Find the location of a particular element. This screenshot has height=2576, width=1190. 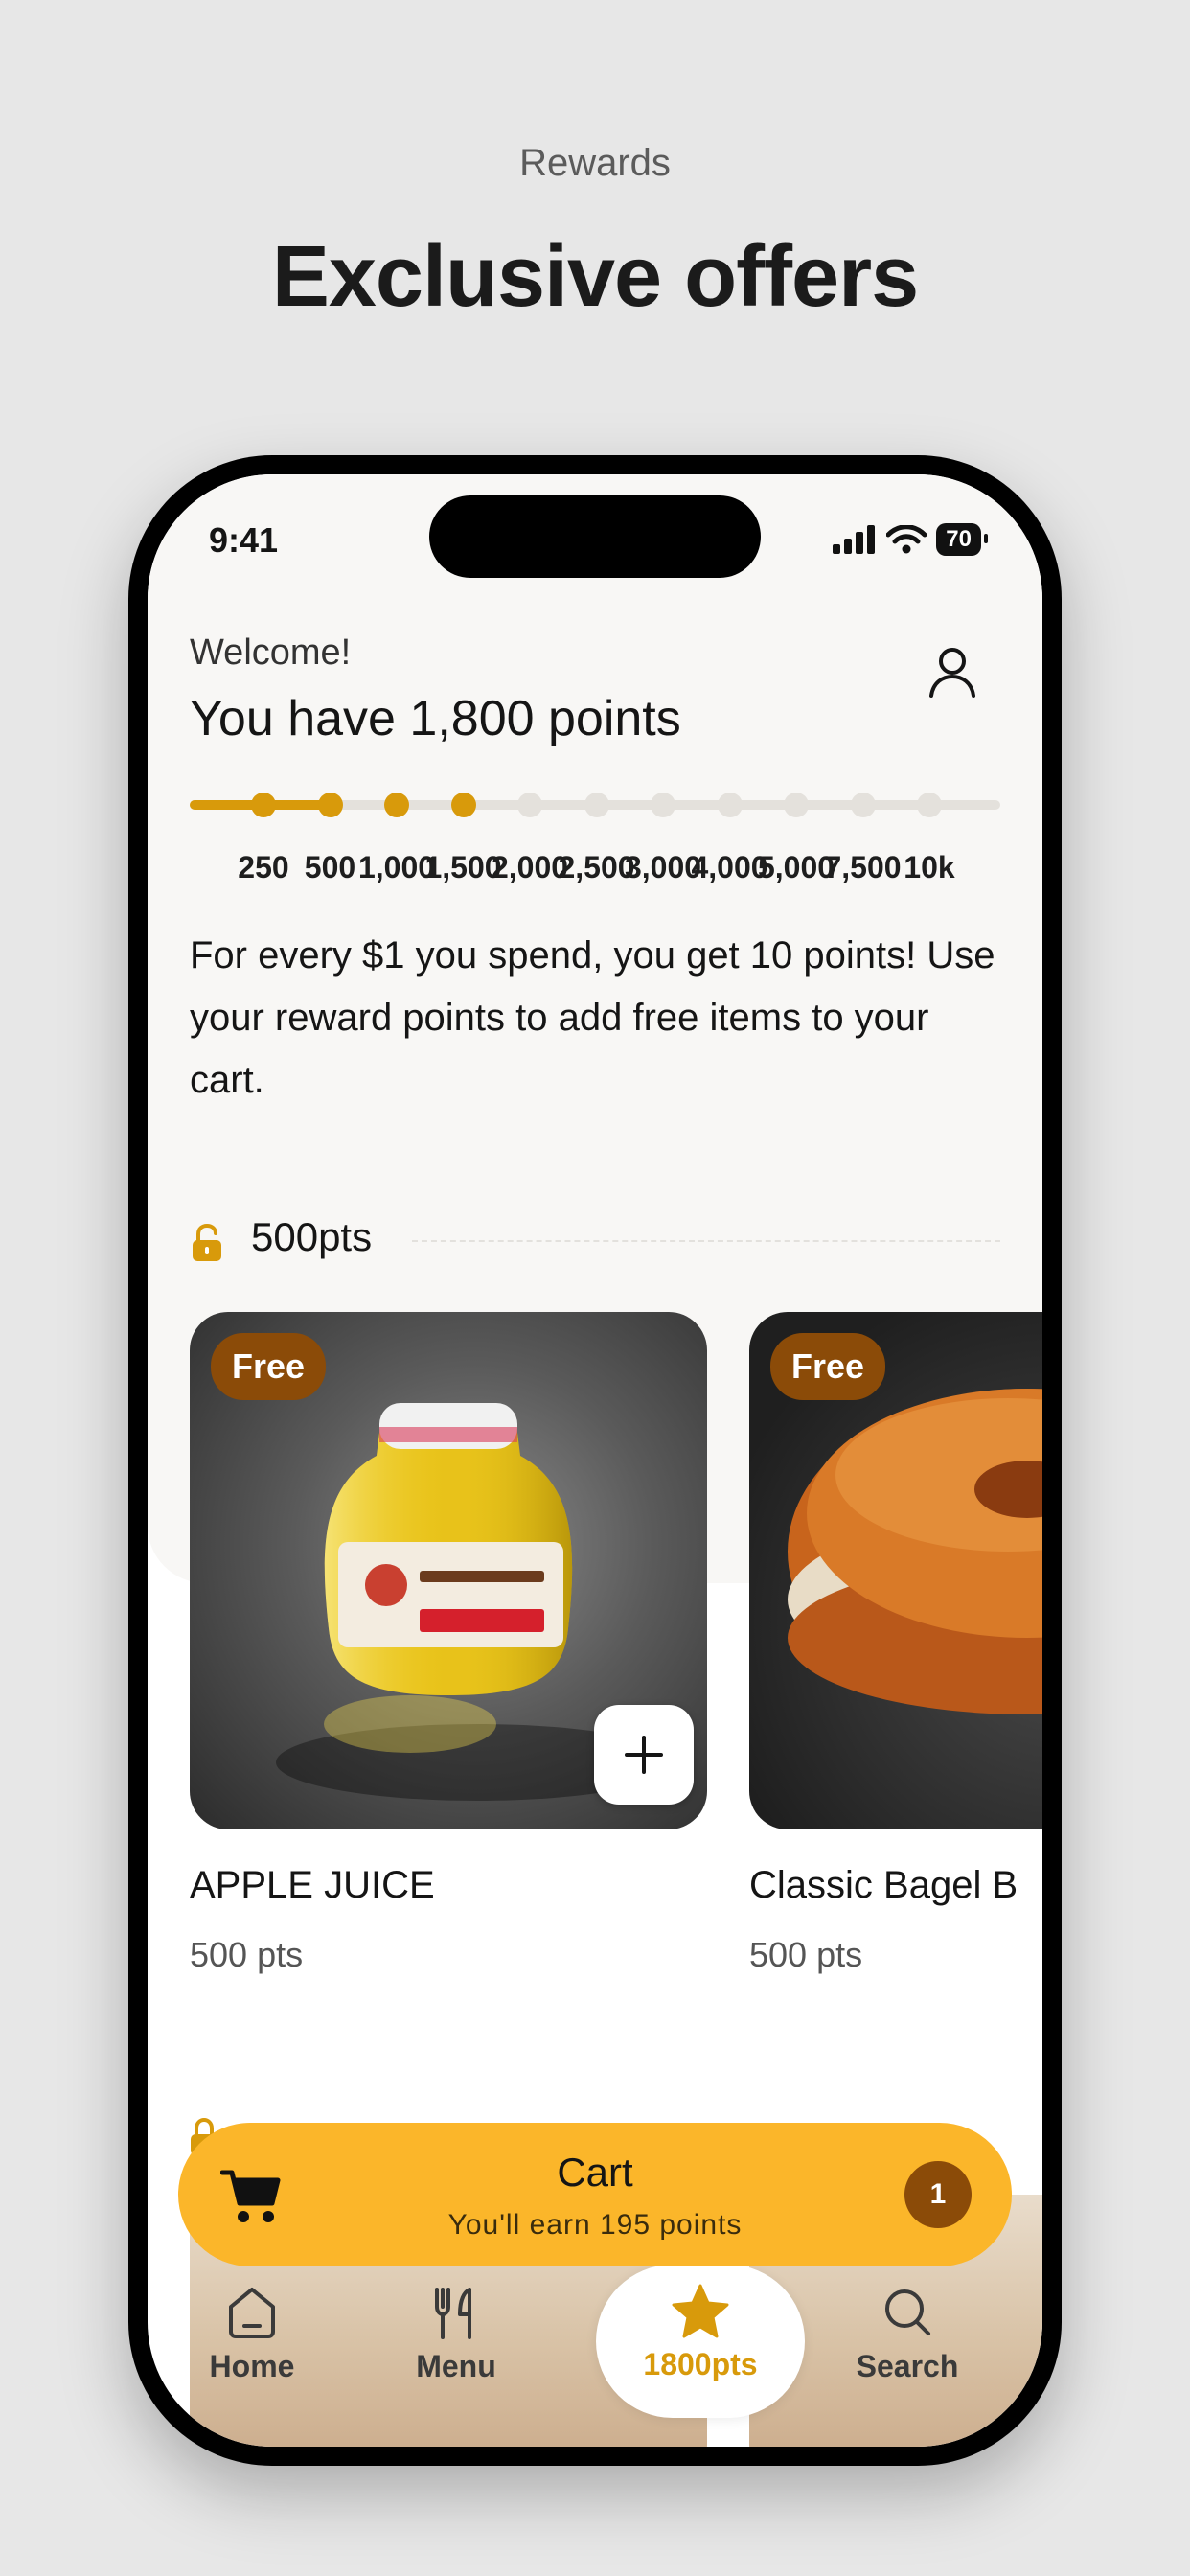

status-icons: 70 is located at coordinates (911, 539).